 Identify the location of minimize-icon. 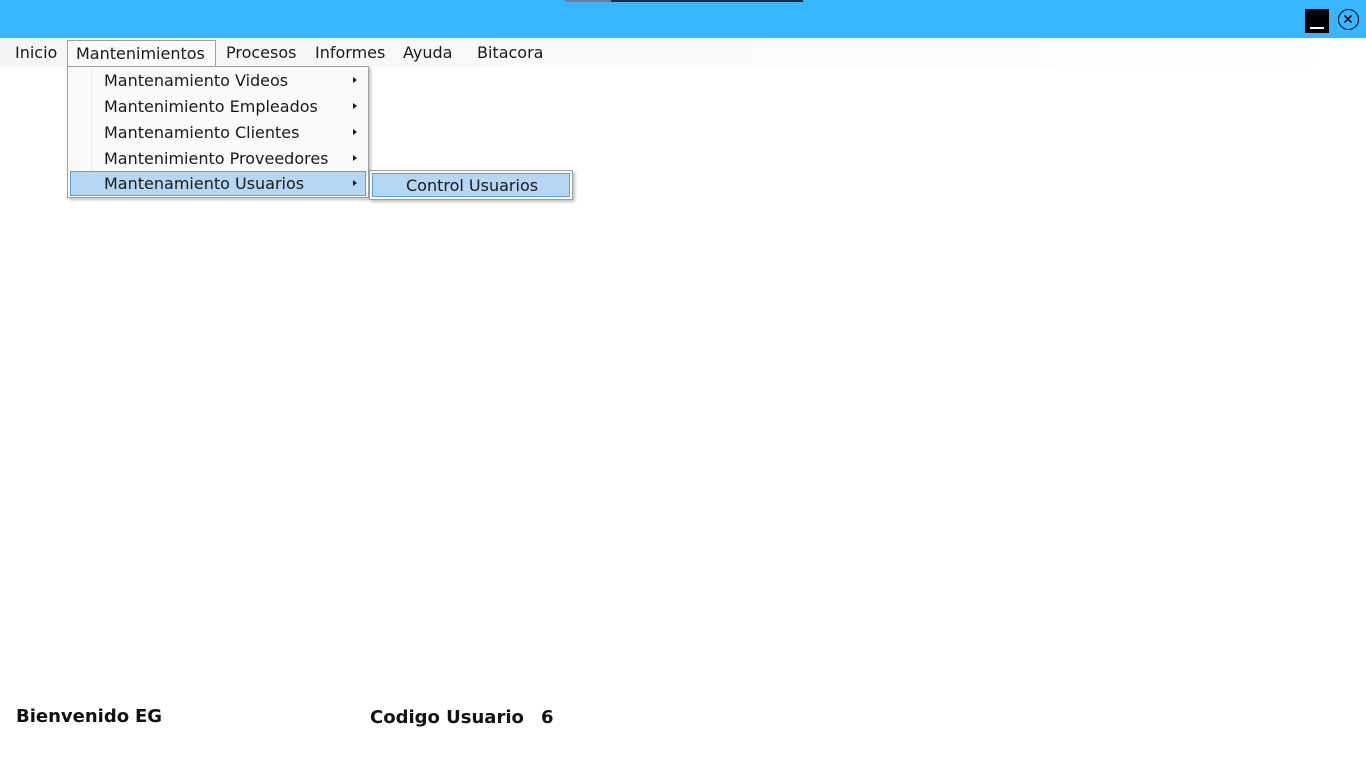
(1317, 28).